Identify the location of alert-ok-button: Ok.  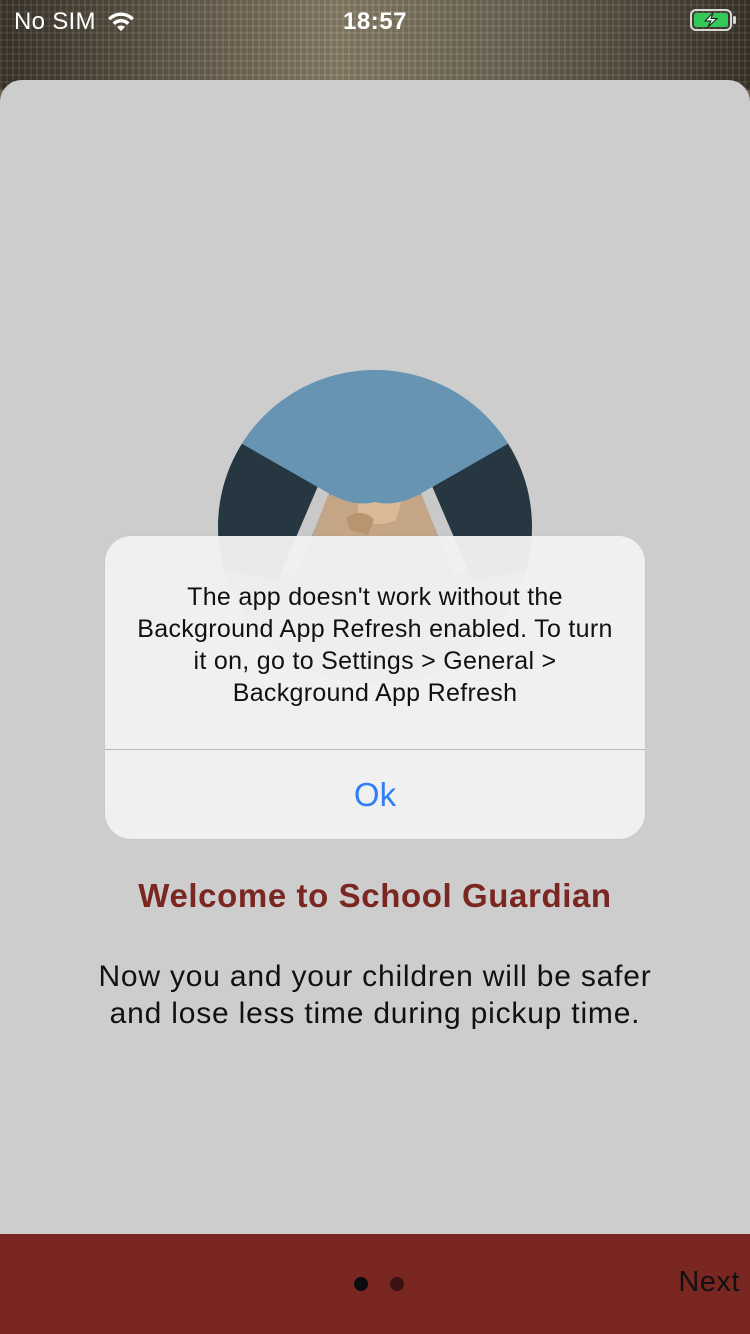
(375, 794).